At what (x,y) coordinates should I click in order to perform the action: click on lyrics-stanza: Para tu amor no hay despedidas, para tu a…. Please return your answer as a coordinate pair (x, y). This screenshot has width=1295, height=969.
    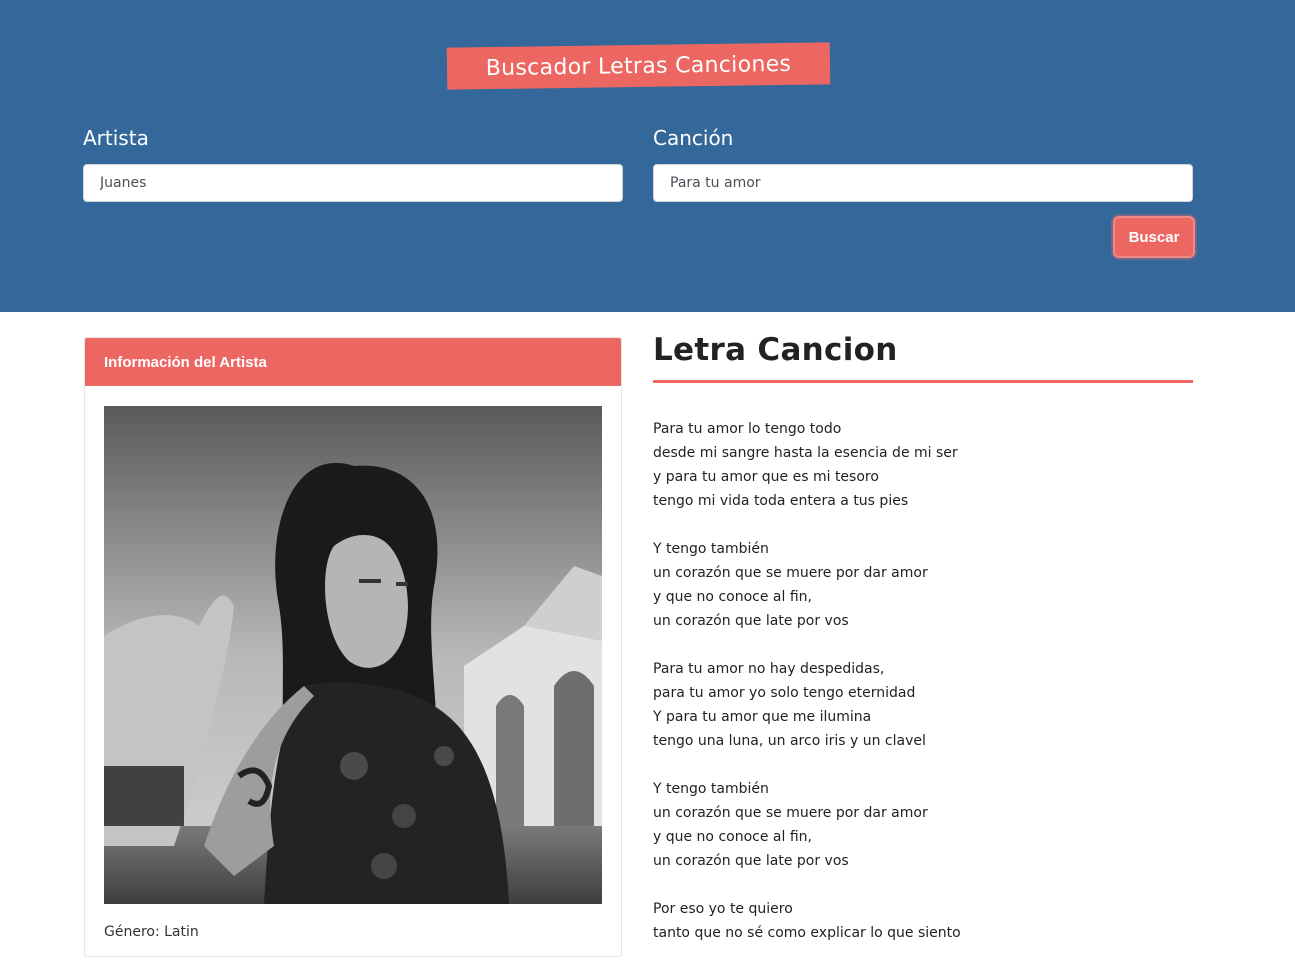
    Looking at the image, I should click on (923, 705).